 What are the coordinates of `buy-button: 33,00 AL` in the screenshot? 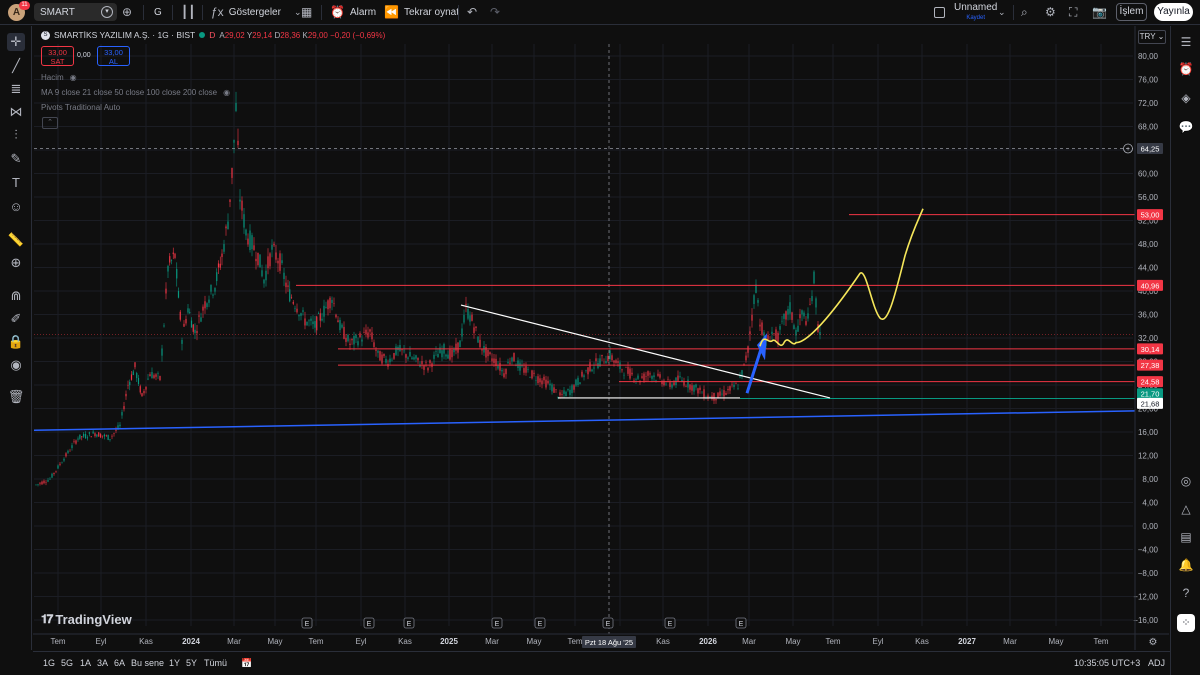 It's located at (113, 56).